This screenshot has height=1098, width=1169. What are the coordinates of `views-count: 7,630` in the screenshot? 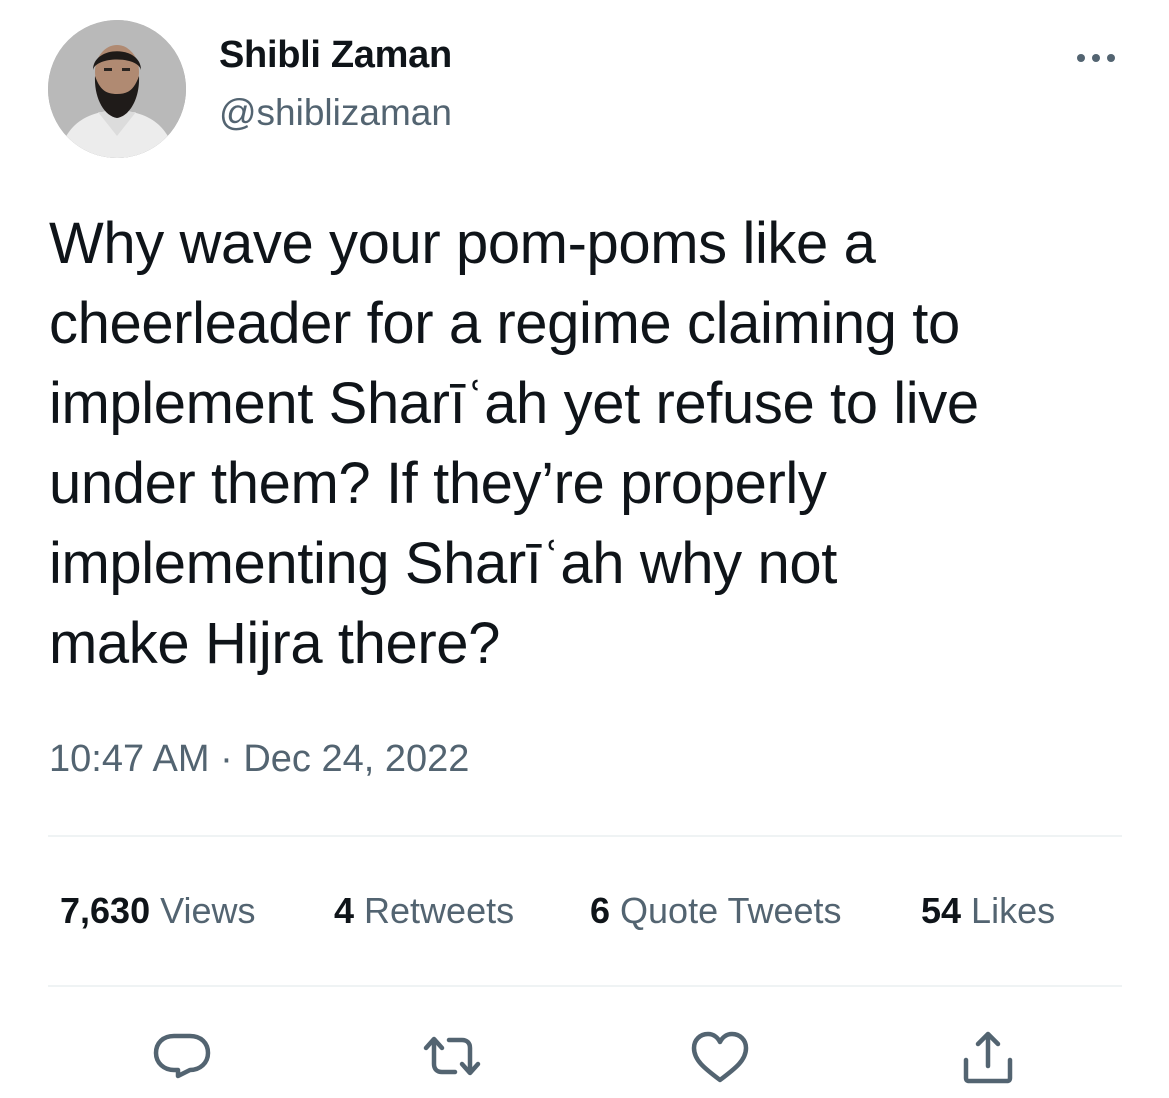 It's located at (105, 910).